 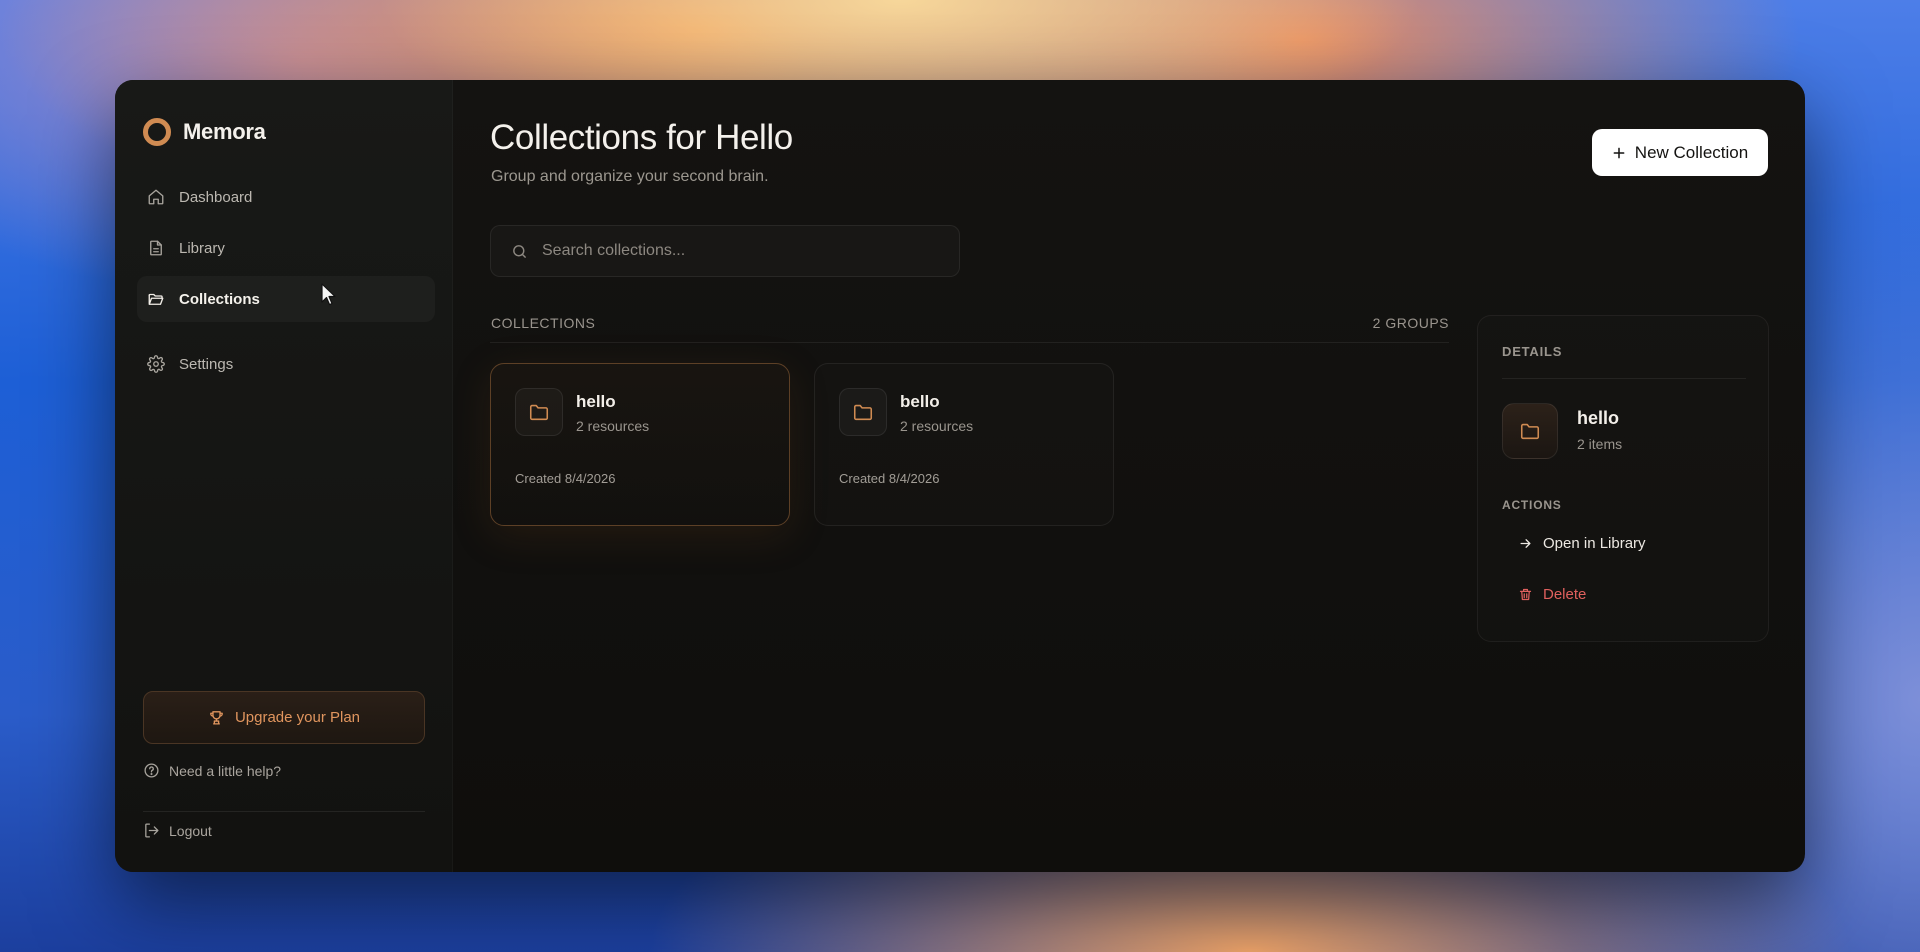 What do you see at coordinates (1598, 418) in the screenshot?
I see `details-collection-name: hello` at bounding box center [1598, 418].